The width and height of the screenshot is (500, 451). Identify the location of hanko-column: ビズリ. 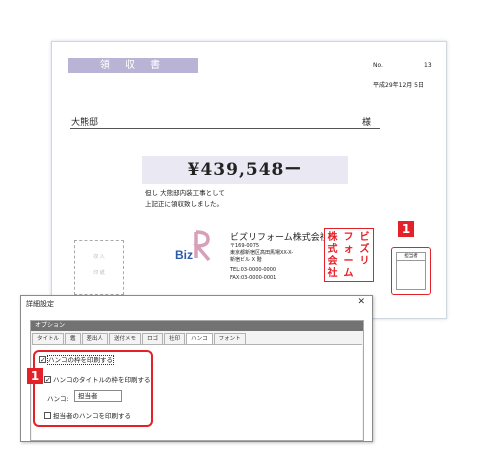
(364, 249).